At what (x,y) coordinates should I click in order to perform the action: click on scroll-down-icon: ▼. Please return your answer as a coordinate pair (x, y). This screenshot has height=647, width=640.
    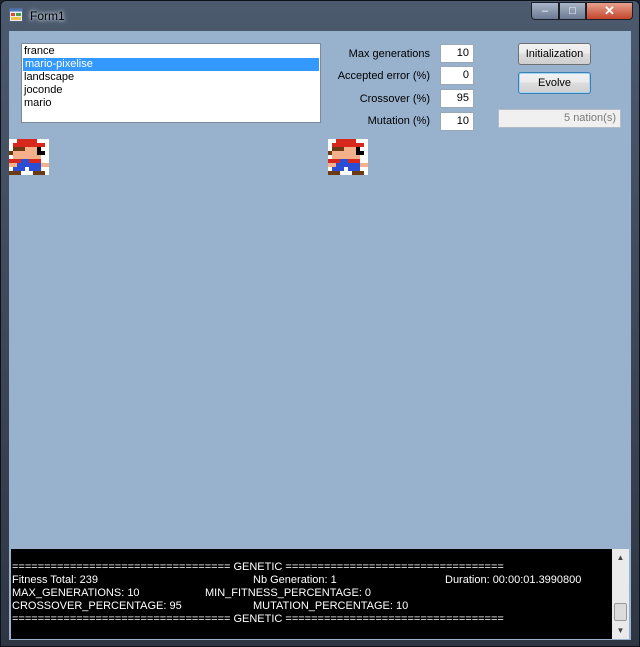
    Looking at the image, I should click on (620, 630).